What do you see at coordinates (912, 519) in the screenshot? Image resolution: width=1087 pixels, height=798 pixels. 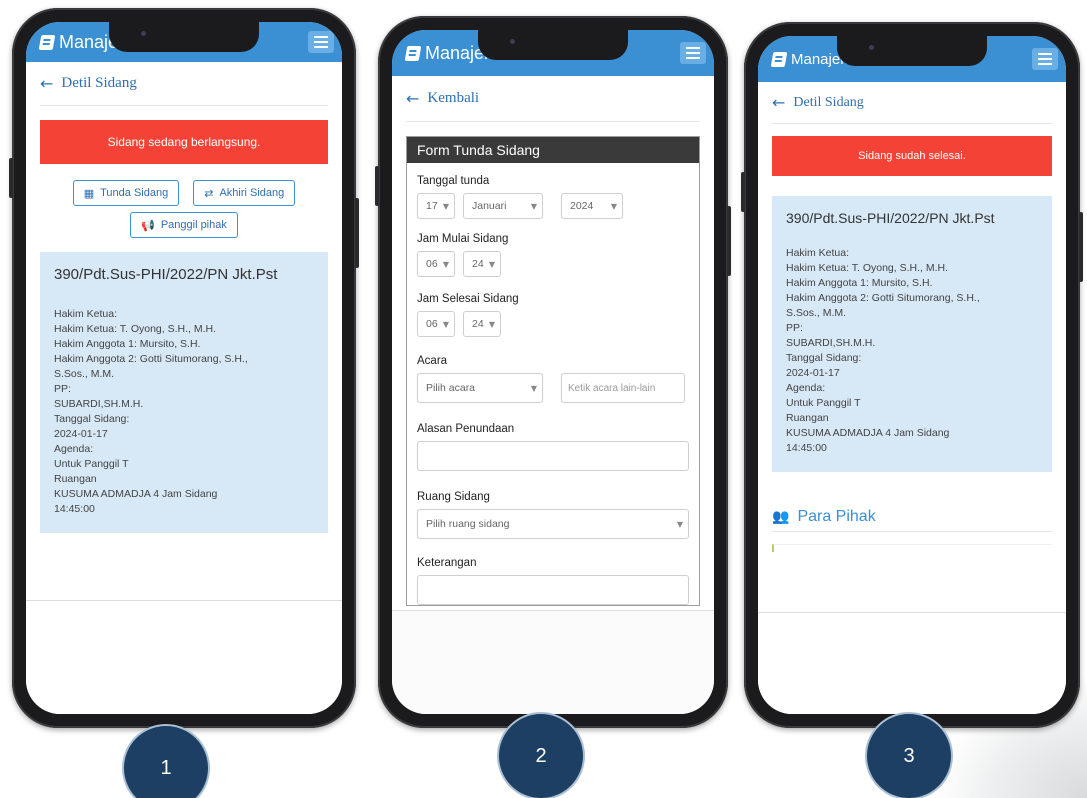 I see `para-pihak-heading: 👥 Para Pihak` at bounding box center [912, 519].